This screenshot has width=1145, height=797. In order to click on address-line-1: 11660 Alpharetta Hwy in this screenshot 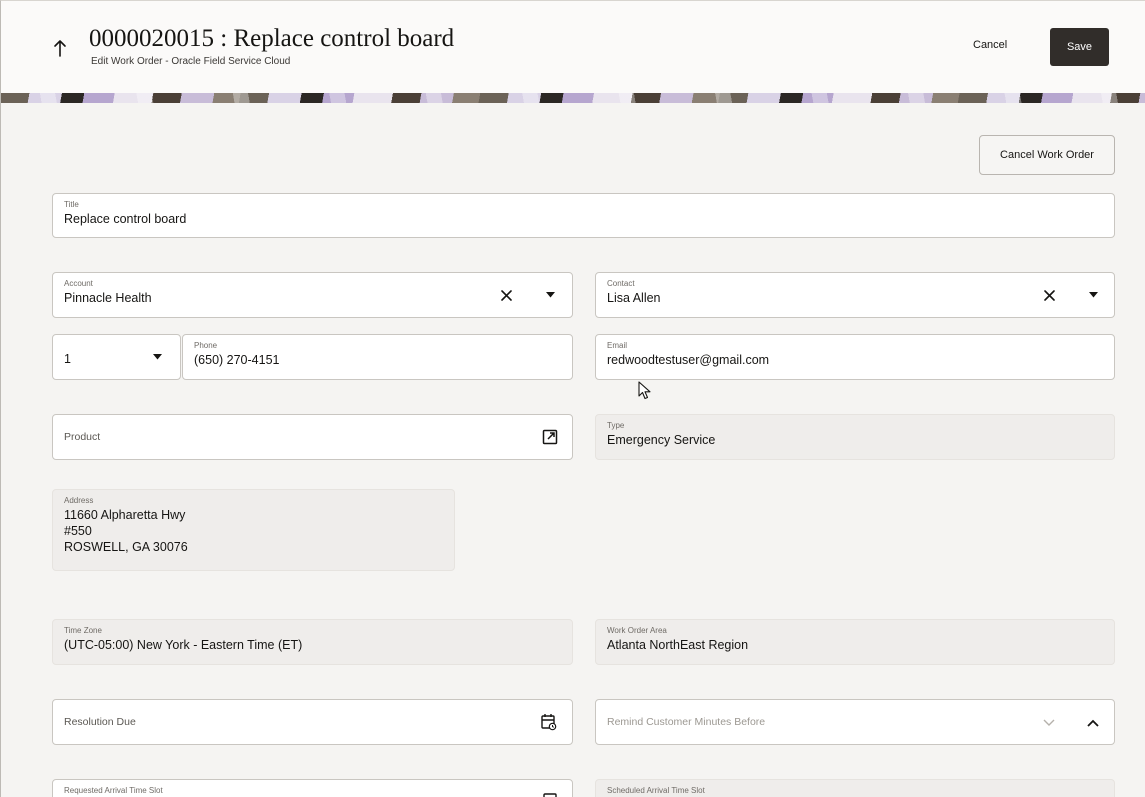, I will do `click(125, 515)`.